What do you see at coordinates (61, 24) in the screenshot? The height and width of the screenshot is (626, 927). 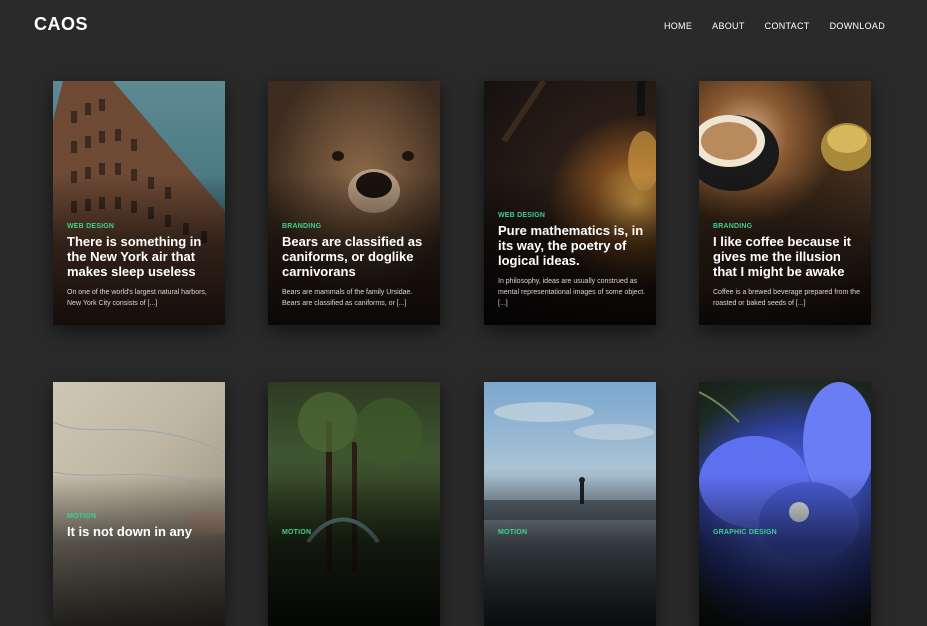 I see `site-logo: CAOS` at bounding box center [61, 24].